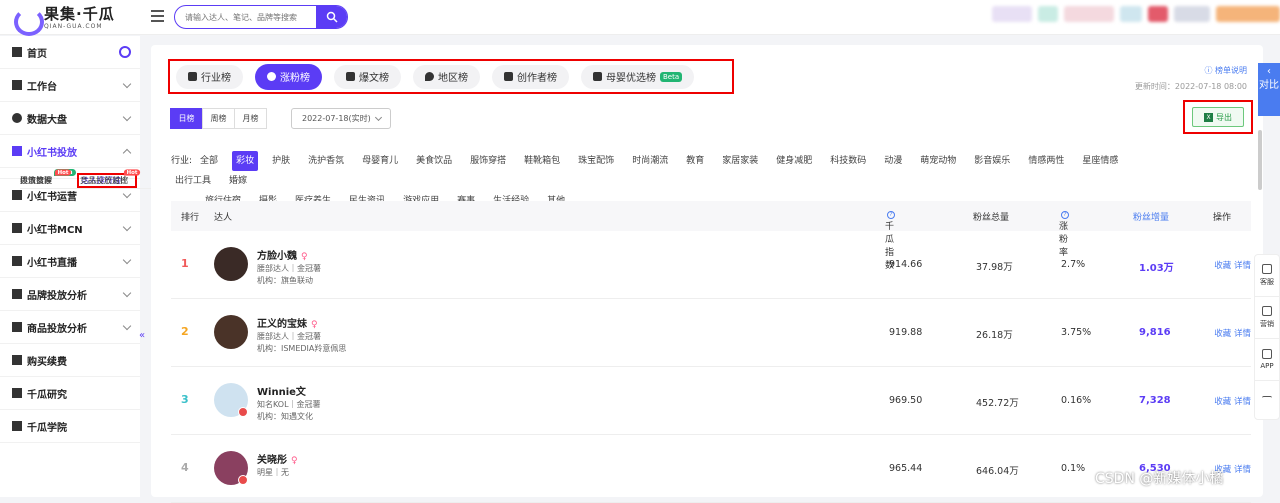 The image size is (1280, 503). What do you see at coordinates (326, 161) in the screenshot?
I see `industry-option: 洗护香氛` at bounding box center [326, 161].